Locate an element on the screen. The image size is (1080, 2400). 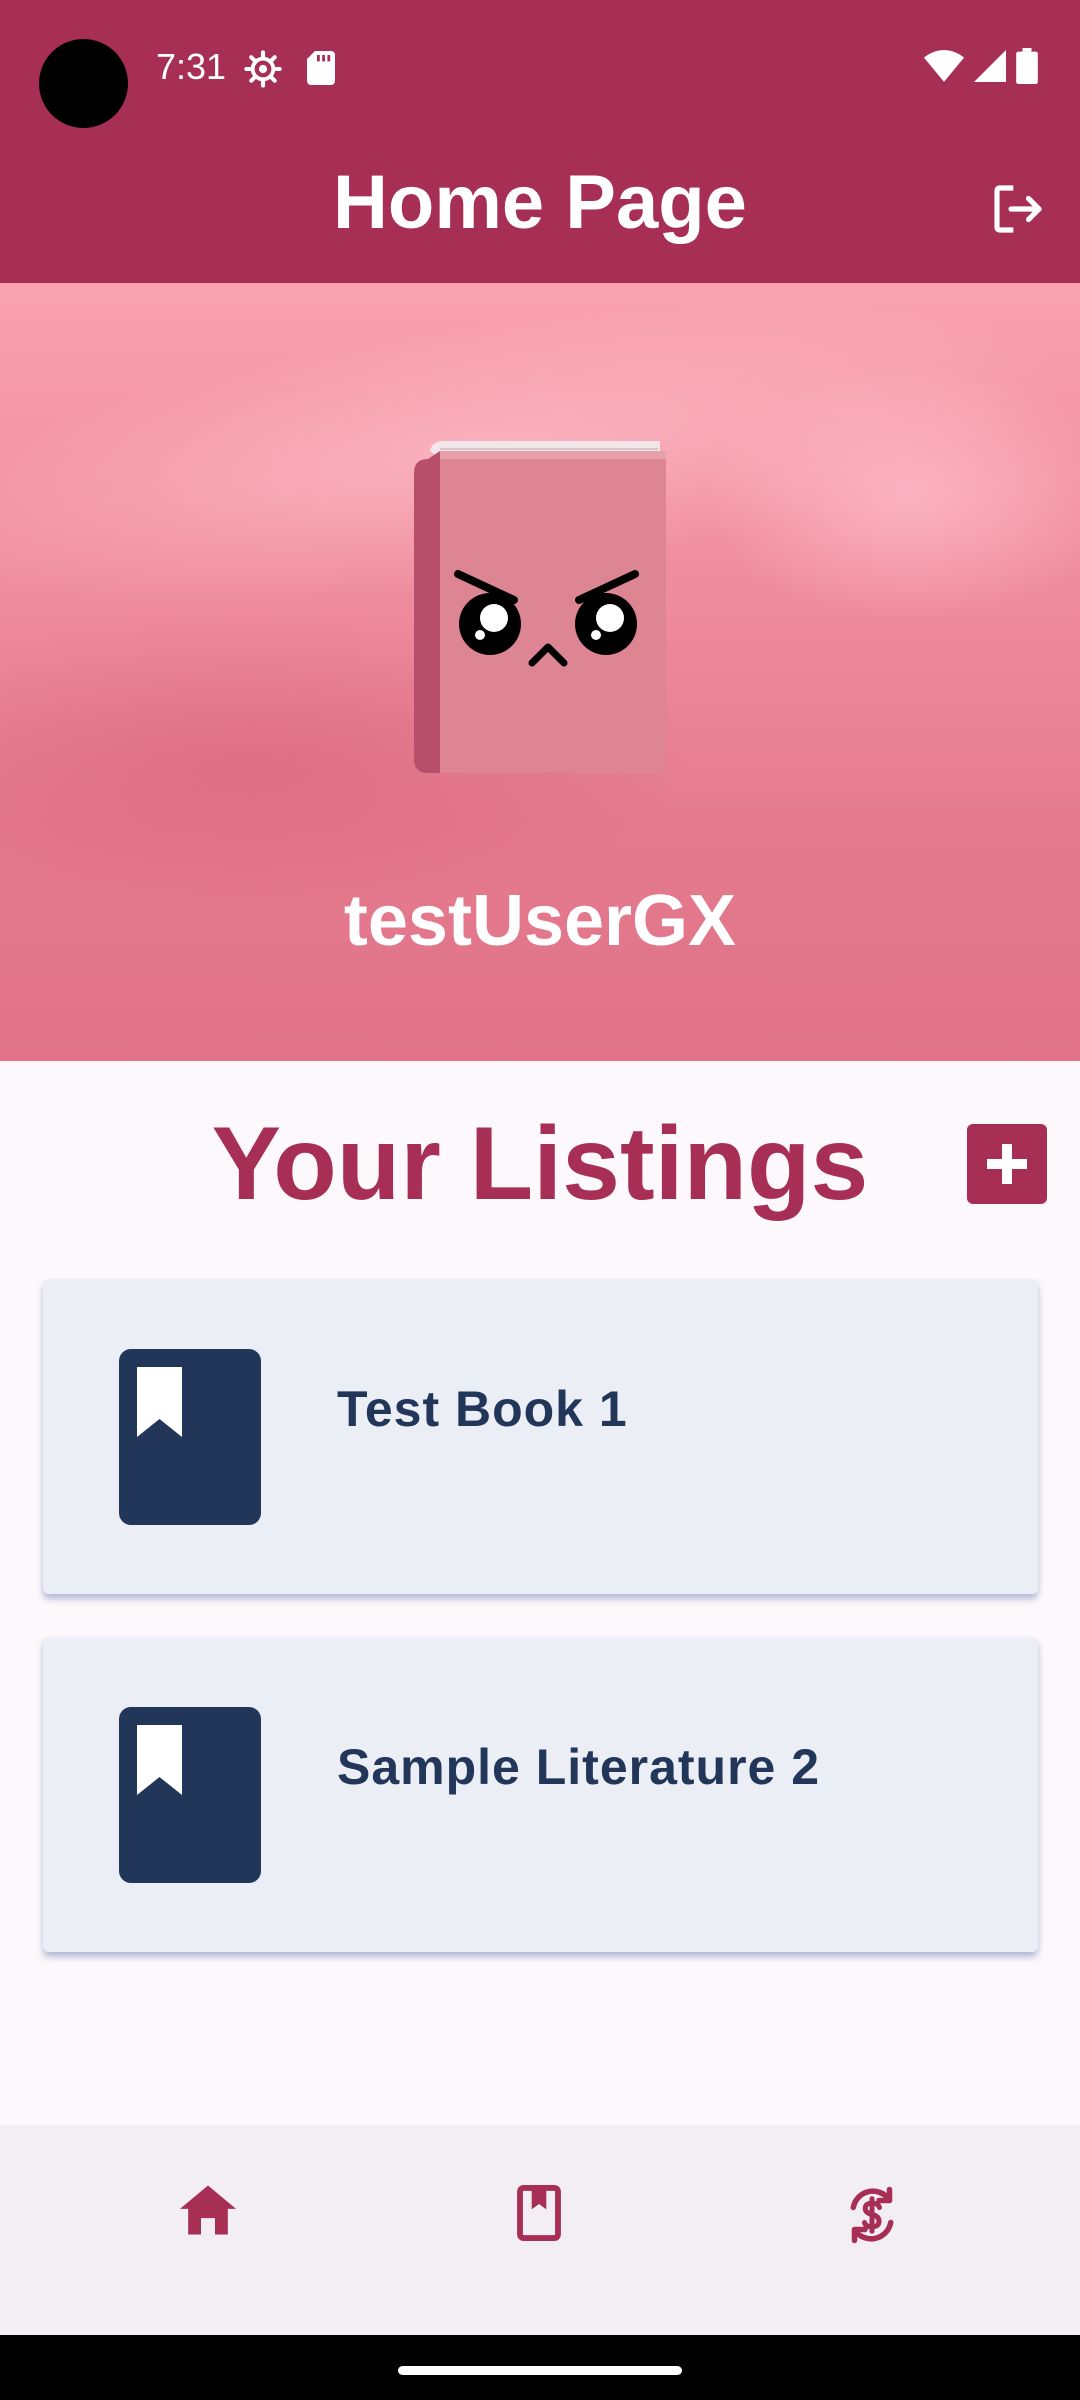
home-icon is located at coordinates (208, 2210).